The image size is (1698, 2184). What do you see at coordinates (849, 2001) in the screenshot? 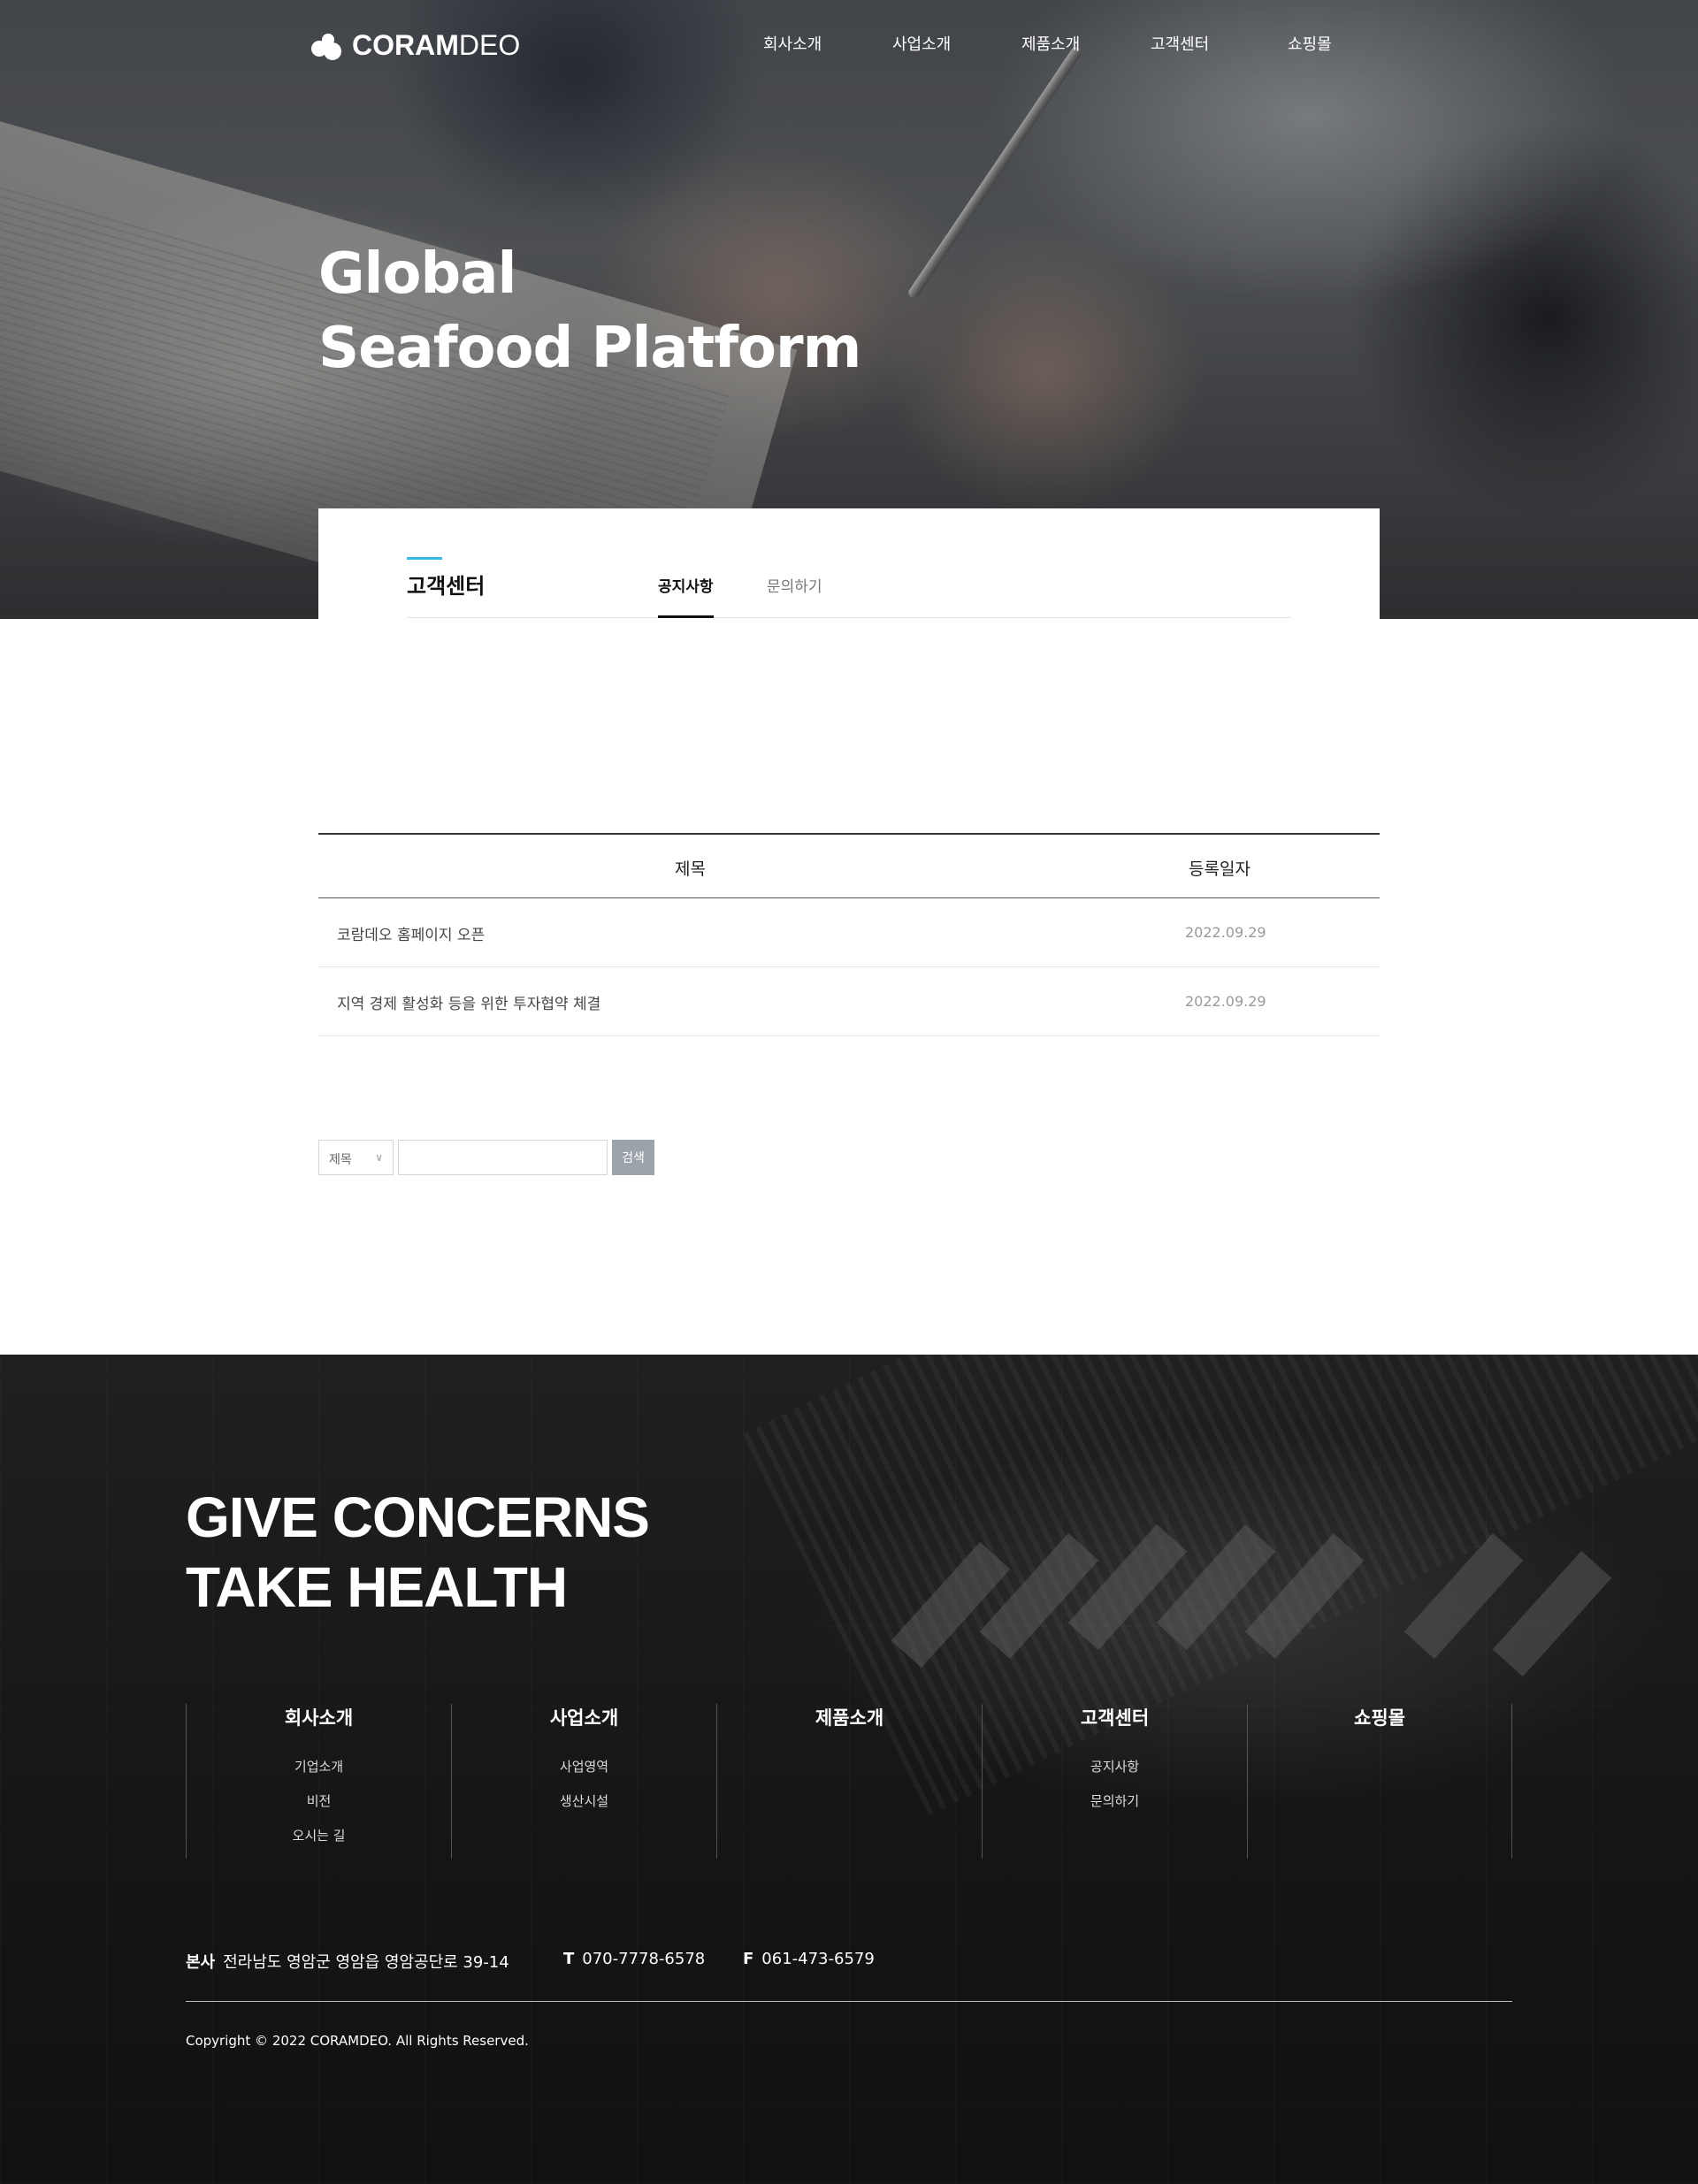
I see `footer-divider` at bounding box center [849, 2001].